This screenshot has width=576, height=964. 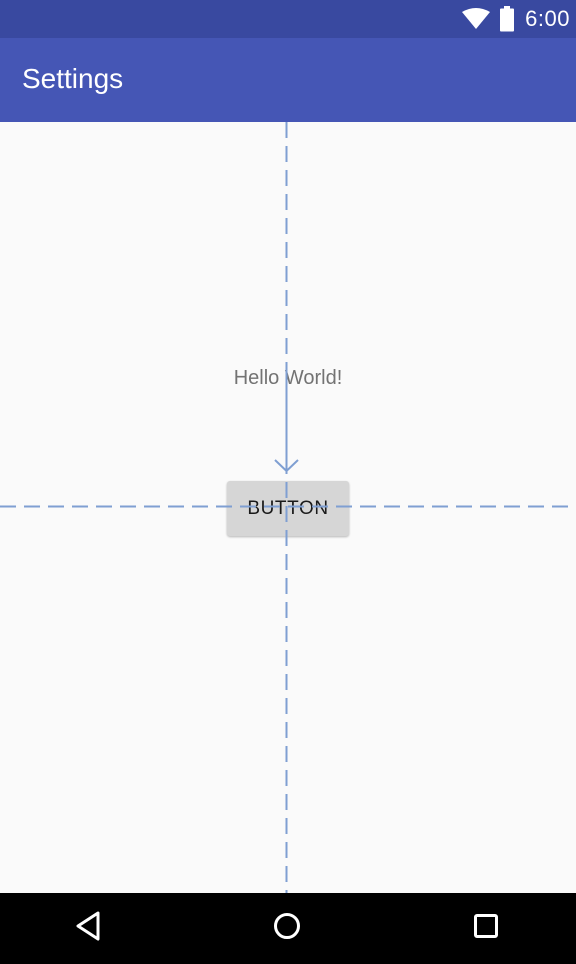 I want to click on page-title: Settings, so click(x=73, y=78).